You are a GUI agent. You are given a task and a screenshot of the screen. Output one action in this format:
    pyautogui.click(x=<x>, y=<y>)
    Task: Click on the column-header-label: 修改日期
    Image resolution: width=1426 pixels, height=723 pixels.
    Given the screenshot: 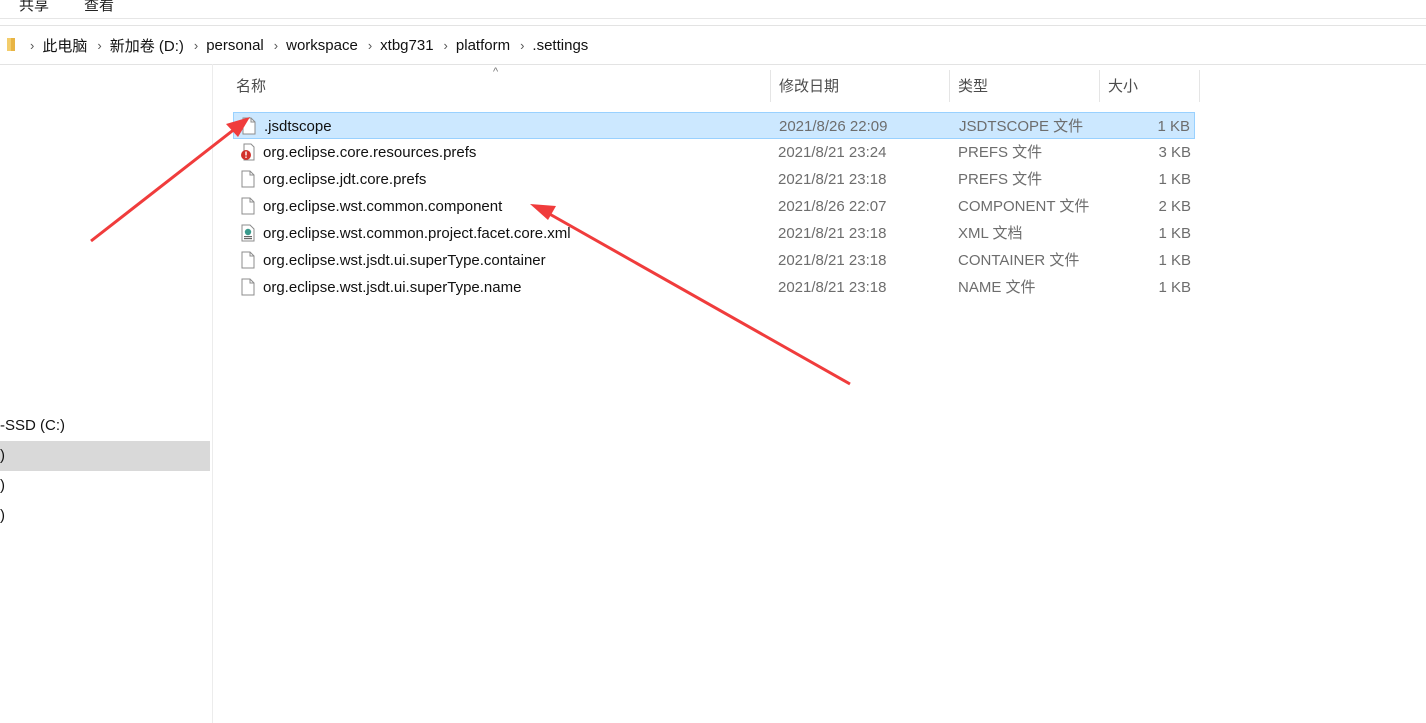 What is the action you would take?
    pyautogui.click(x=809, y=86)
    